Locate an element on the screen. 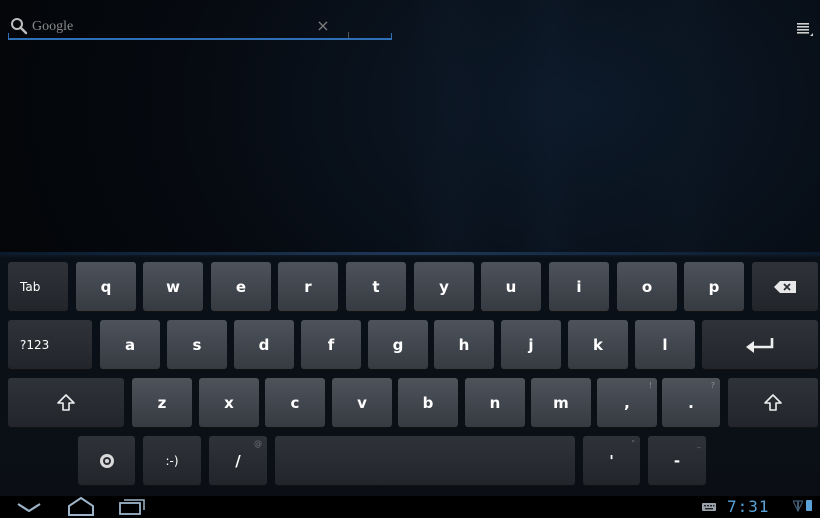 This screenshot has width=820, height=518. clock: 7:31 is located at coordinates (748, 506).